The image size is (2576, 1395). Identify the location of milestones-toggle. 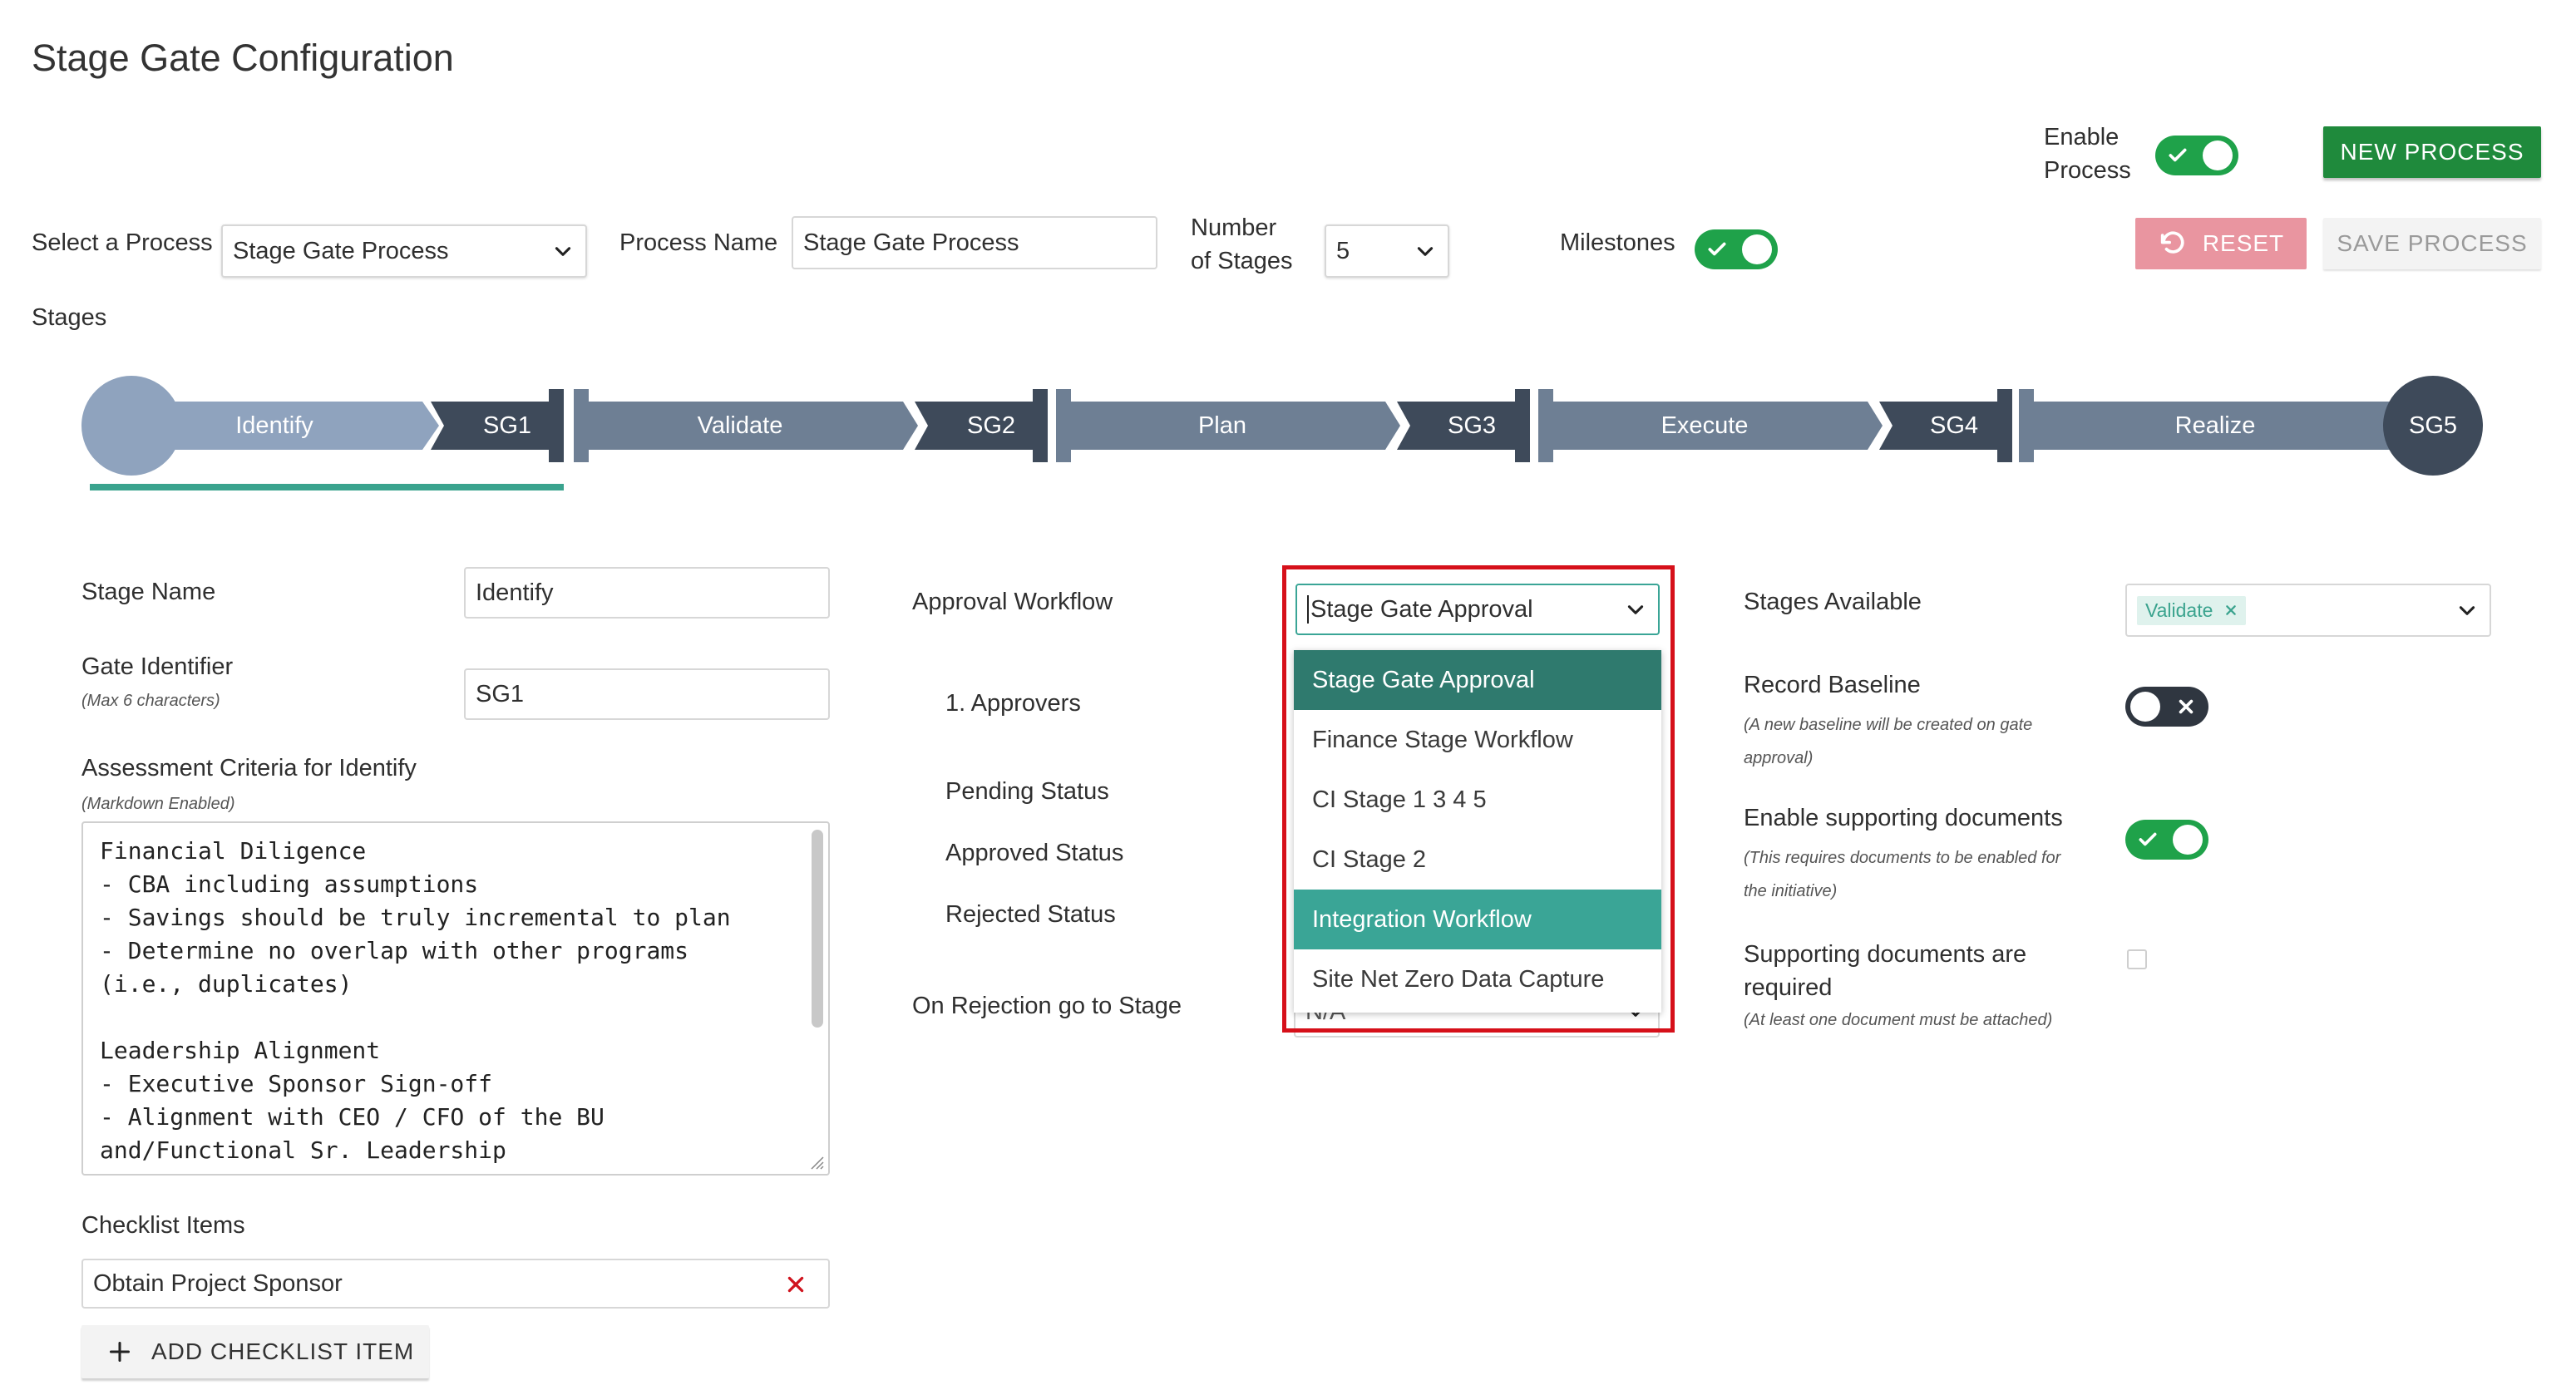
(1737, 249).